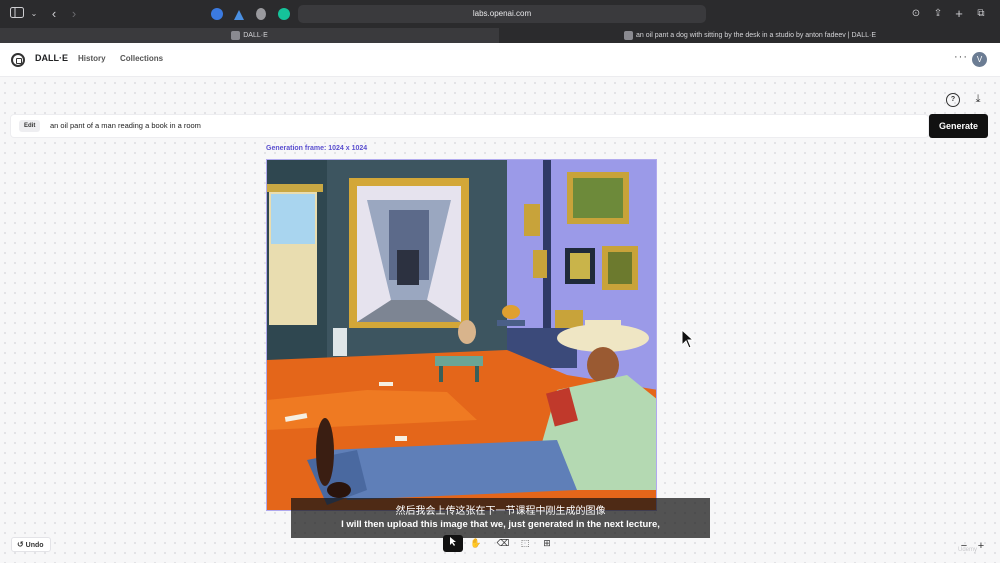 The width and height of the screenshot is (1000, 563). I want to click on undo-label: Undo, so click(34, 545).